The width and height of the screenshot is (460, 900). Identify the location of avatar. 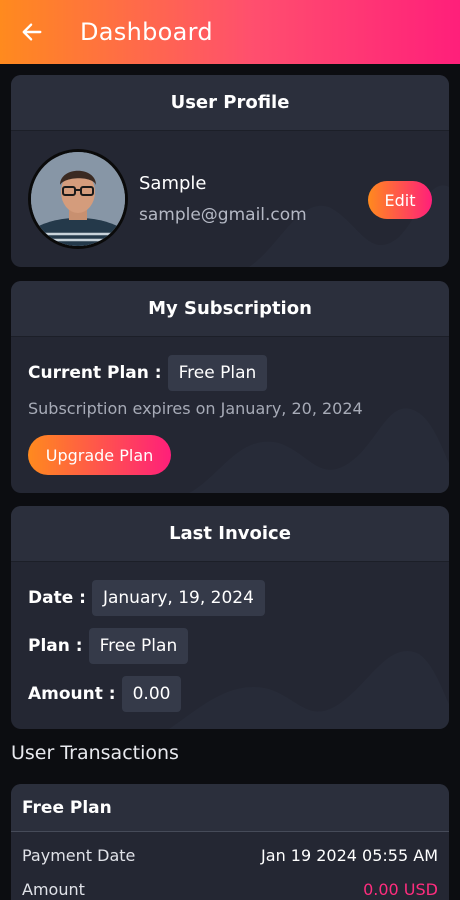
(78, 199).